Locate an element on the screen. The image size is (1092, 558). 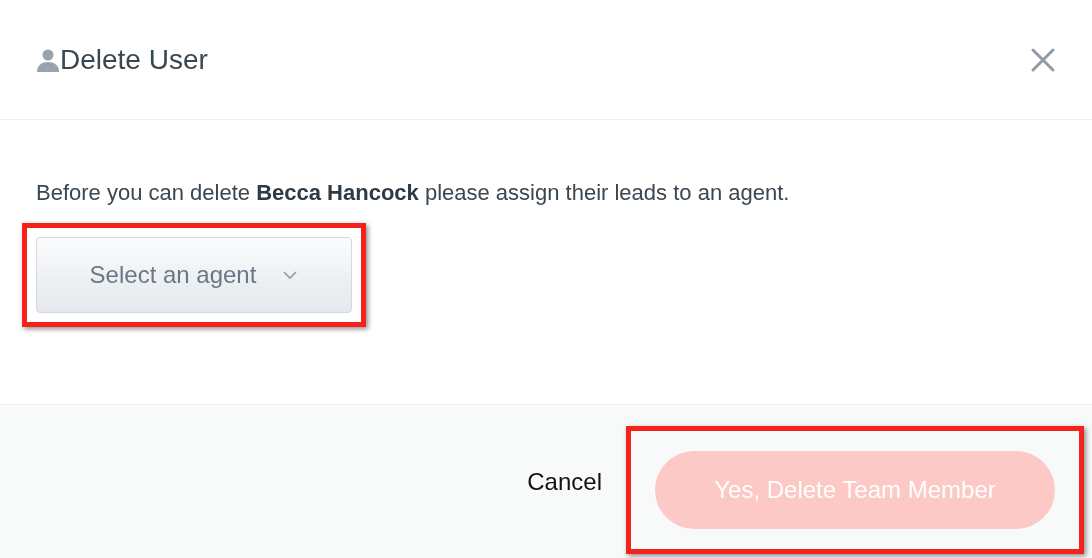
close-icon is located at coordinates (1043, 59).